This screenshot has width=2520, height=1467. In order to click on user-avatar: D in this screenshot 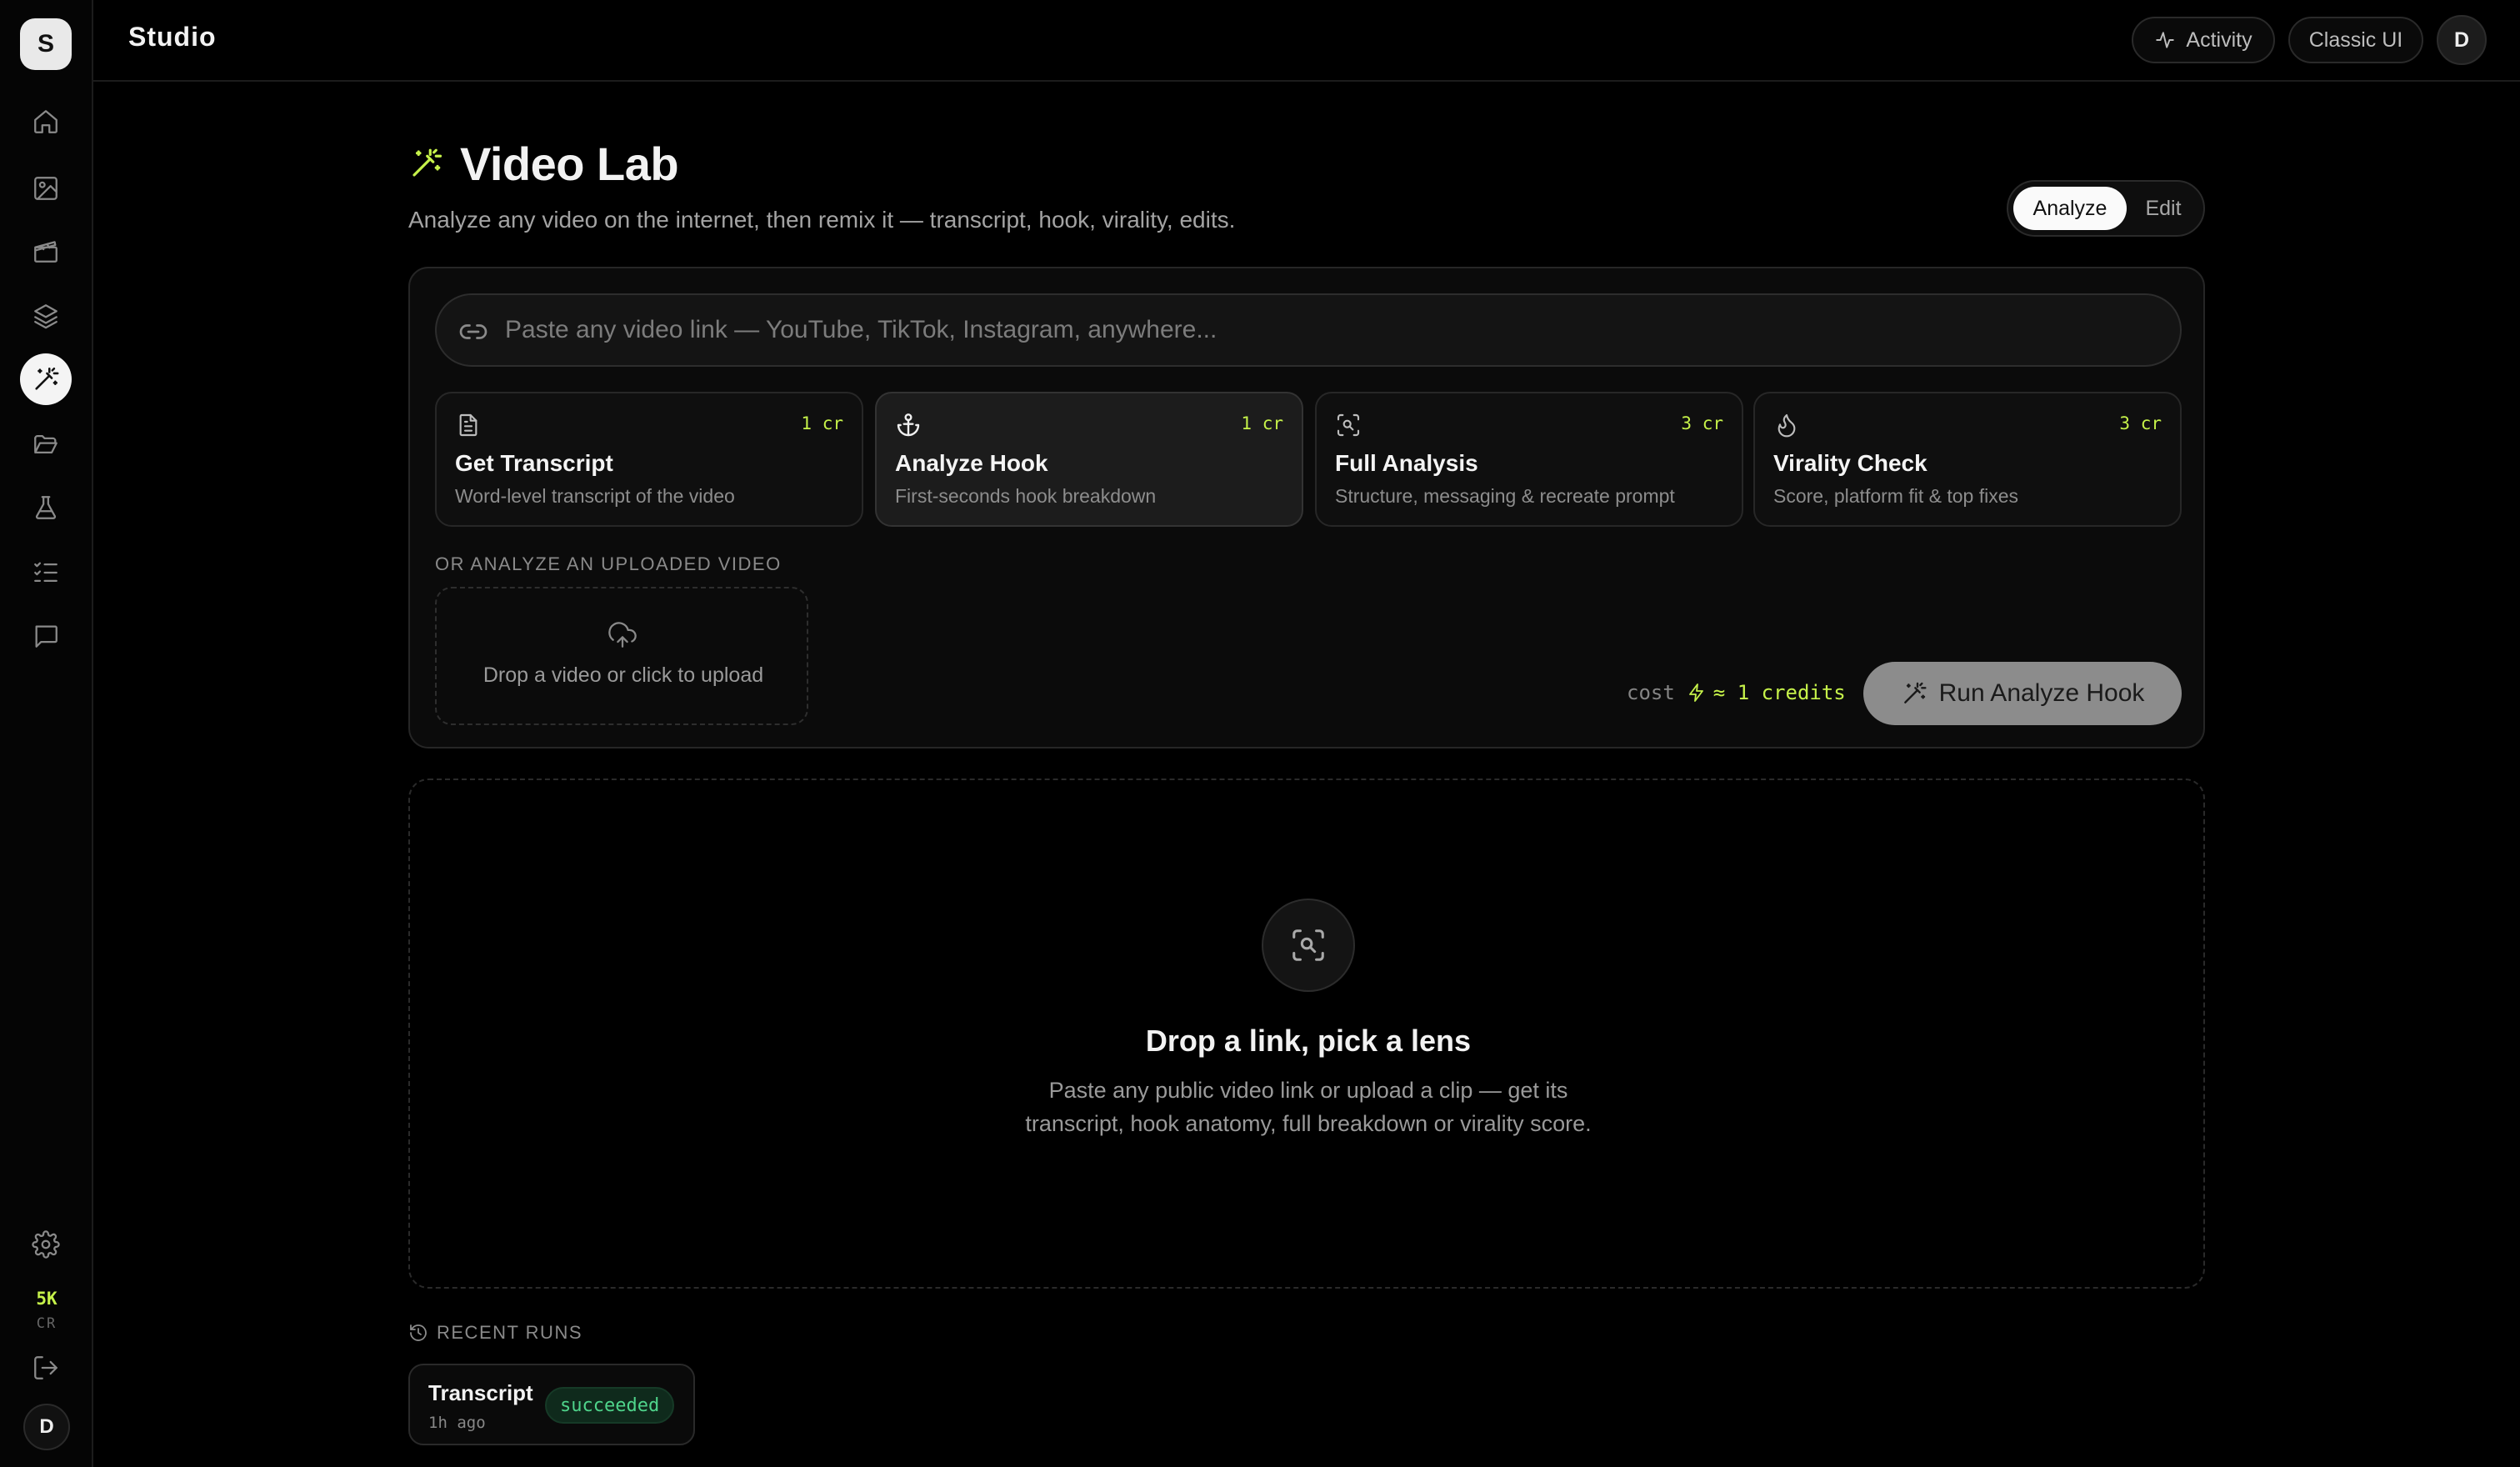, I will do `click(2462, 40)`.